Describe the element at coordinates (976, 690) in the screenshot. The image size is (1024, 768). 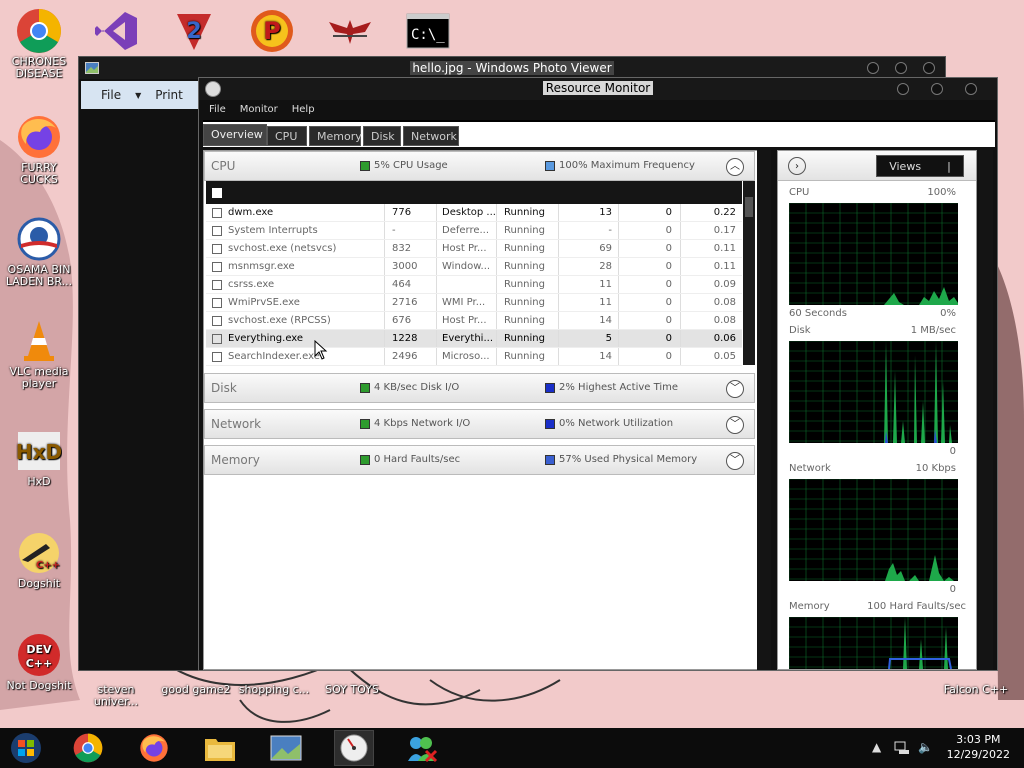
I see `desktop-icon-falcon-cpp: Falcon C++` at that location.